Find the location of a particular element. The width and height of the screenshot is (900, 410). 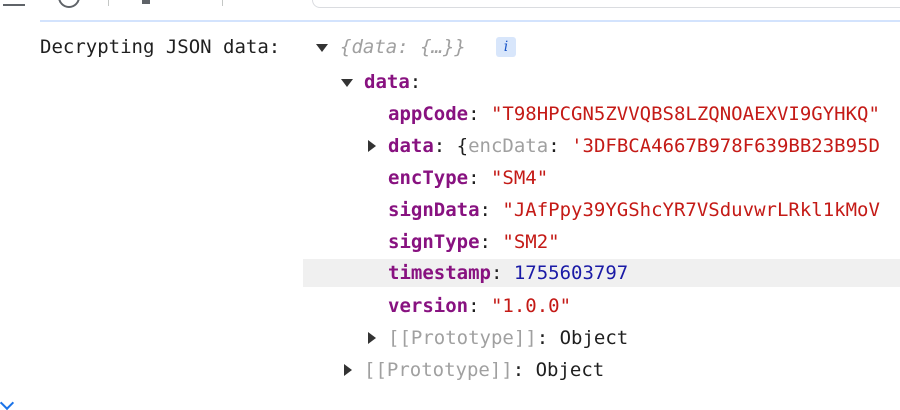

preview-value: '3DFBCA4667B978F639BB23B95D is located at coordinates (725, 146).